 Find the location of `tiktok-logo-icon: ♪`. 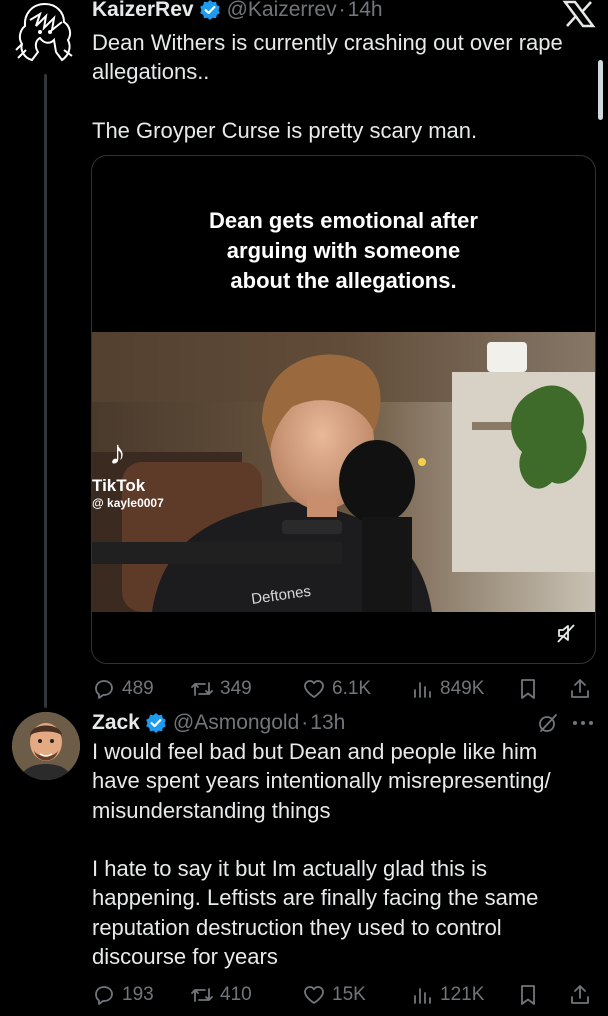

tiktok-logo-icon: ♪ is located at coordinates (117, 453).